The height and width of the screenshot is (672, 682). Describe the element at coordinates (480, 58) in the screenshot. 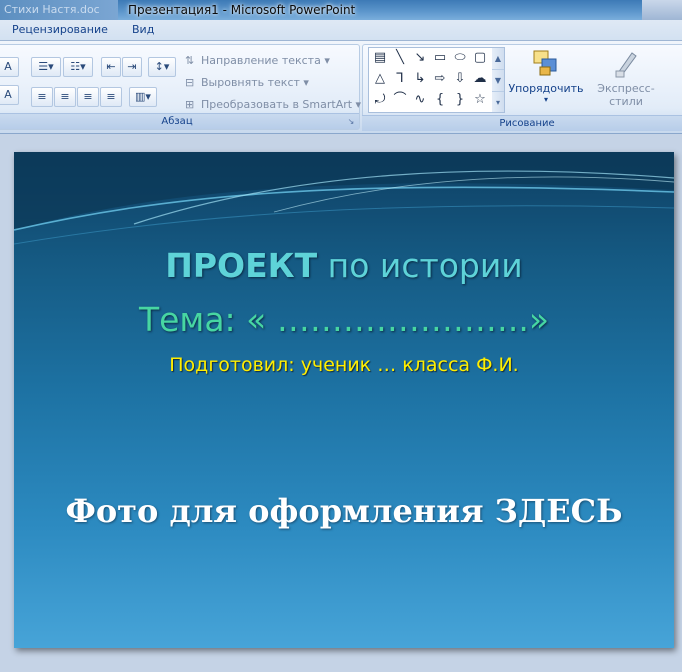

I see `rounded-rect-shape: ▢` at that location.